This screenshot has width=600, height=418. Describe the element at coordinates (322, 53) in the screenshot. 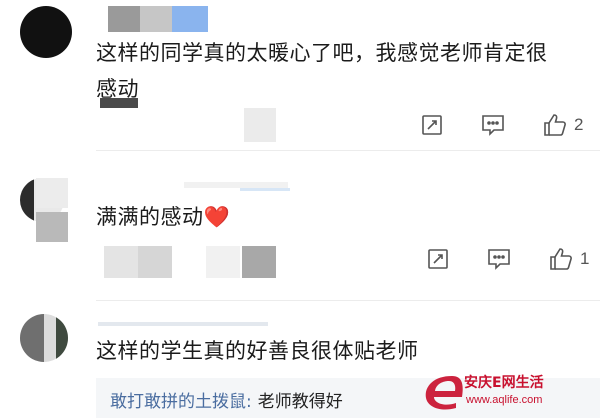

I see `comment-text: 这样的同学真的太暖心了吧，我感觉老师肯定很` at that location.